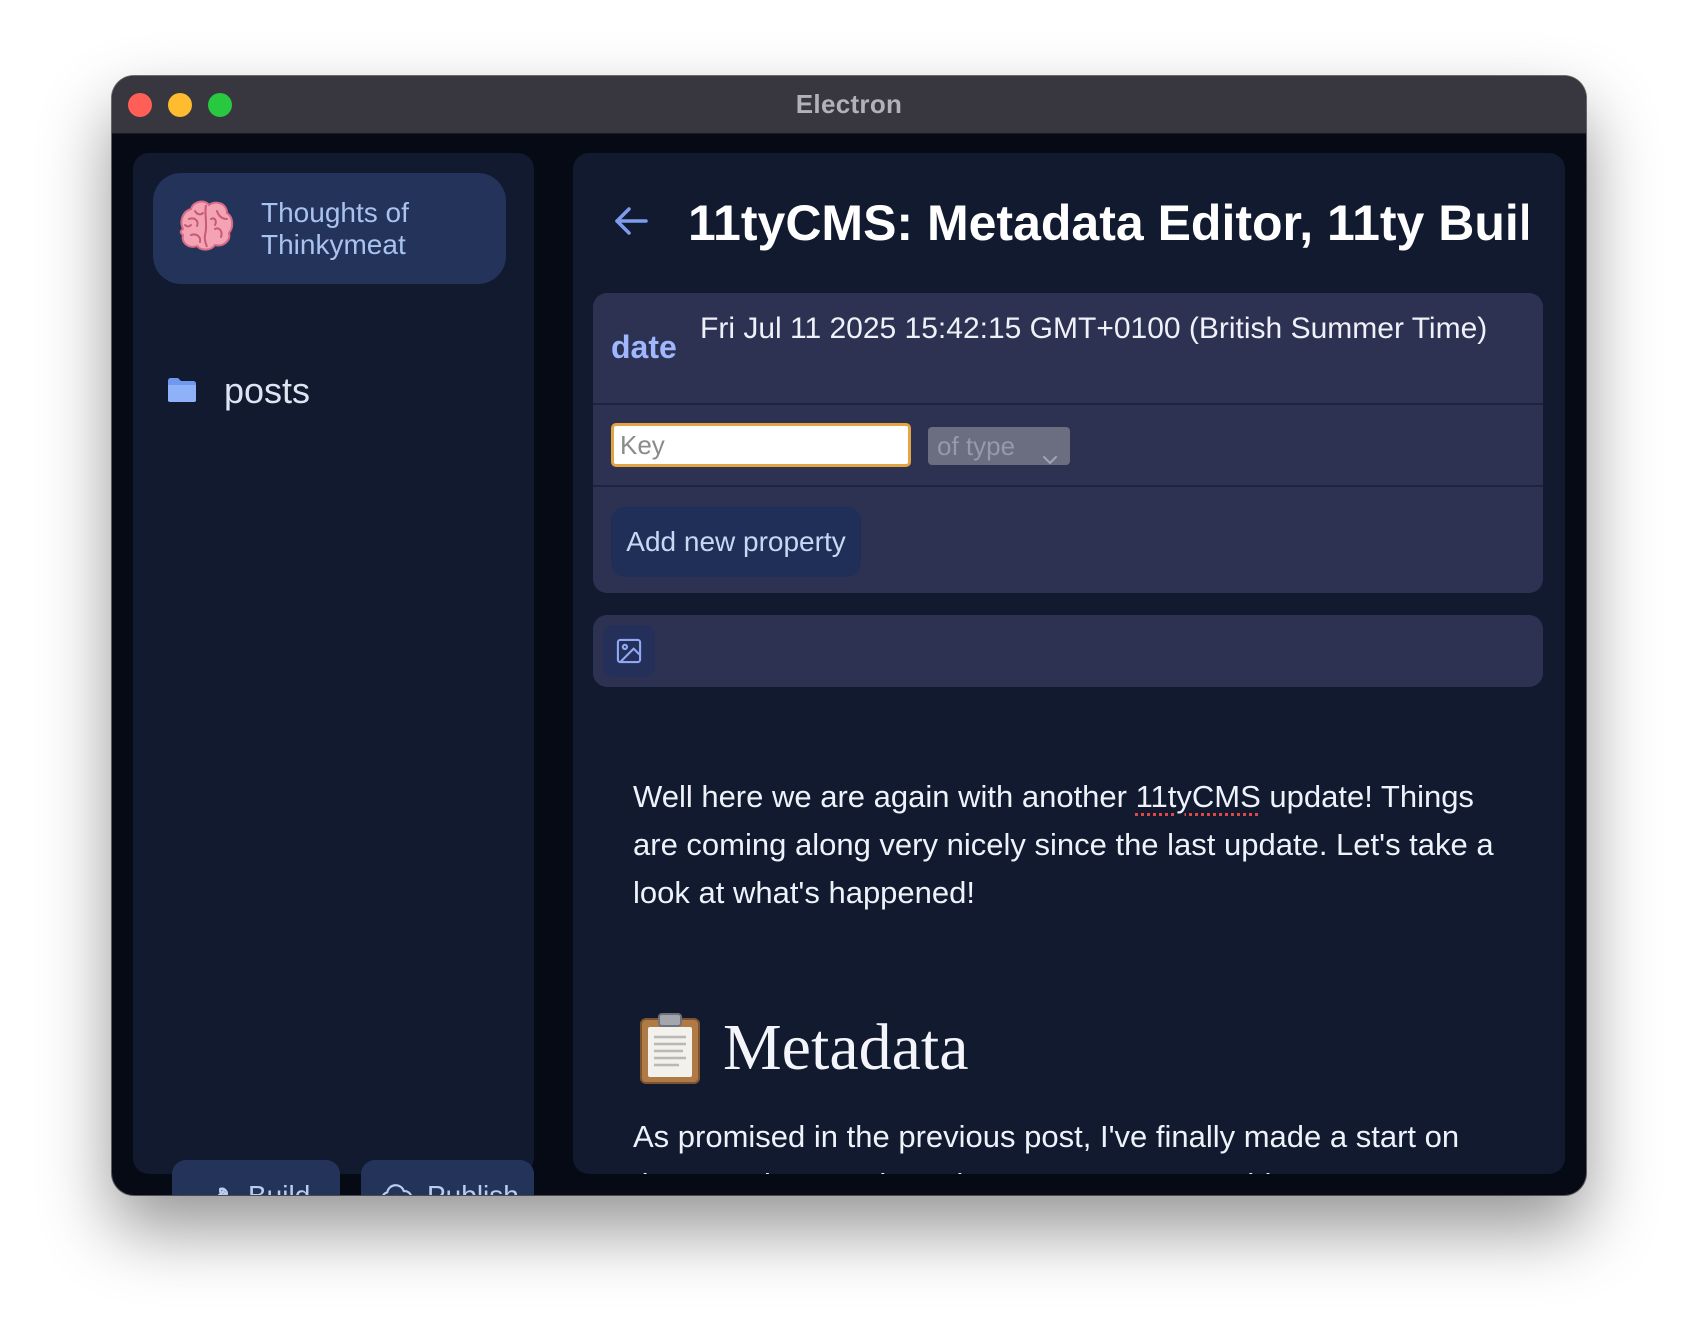 This screenshot has width=1690, height=1340. What do you see at coordinates (1073, 1048) in the screenshot?
I see `content-heading: Metadata` at bounding box center [1073, 1048].